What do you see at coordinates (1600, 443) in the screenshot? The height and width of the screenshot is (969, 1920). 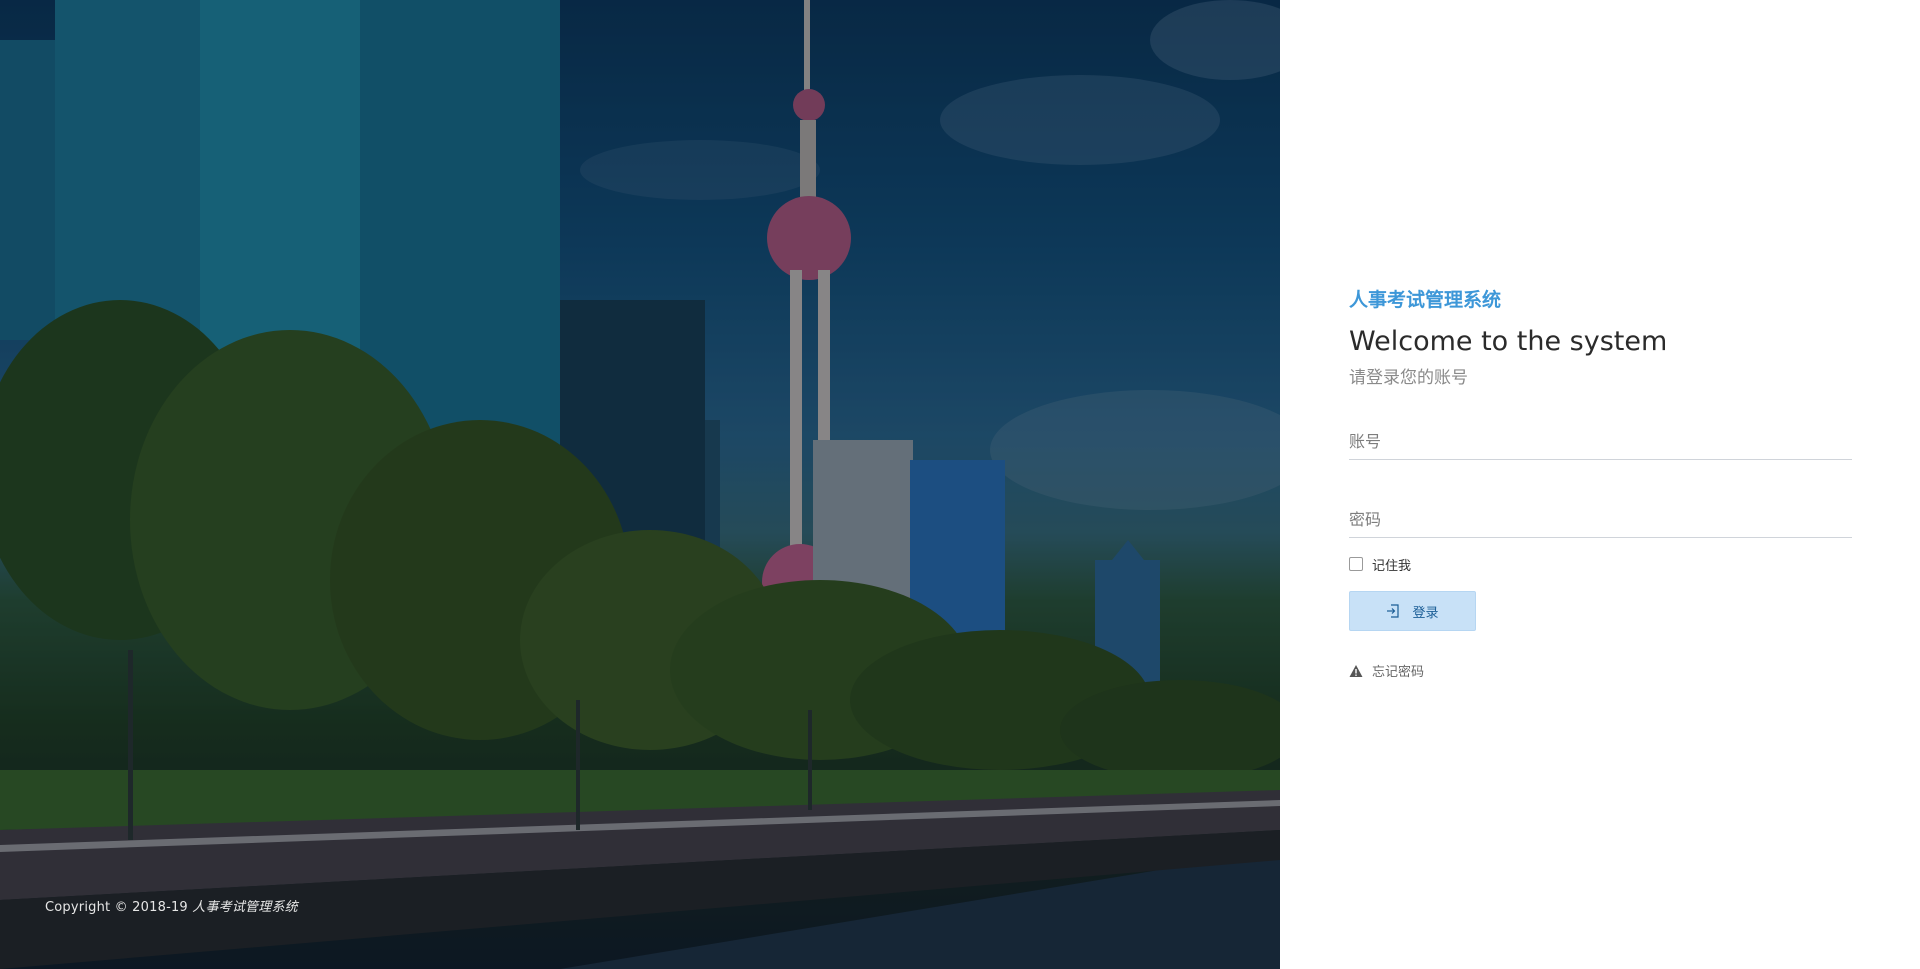 I see `account-input` at bounding box center [1600, 443].